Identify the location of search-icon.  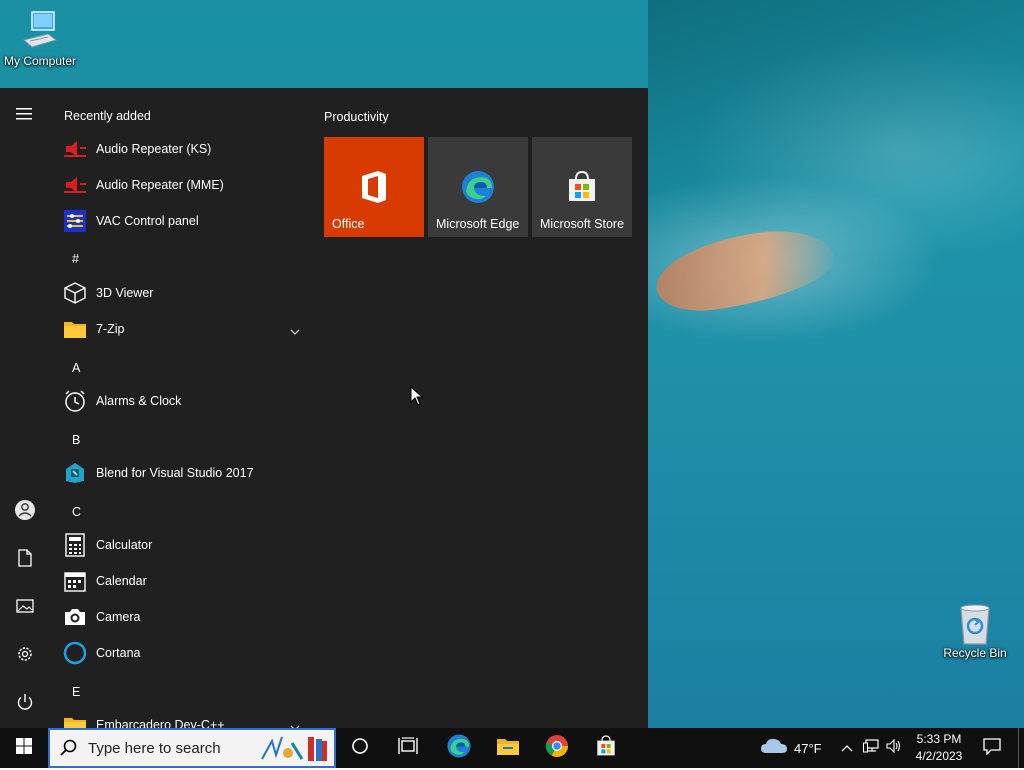
(69, 748).